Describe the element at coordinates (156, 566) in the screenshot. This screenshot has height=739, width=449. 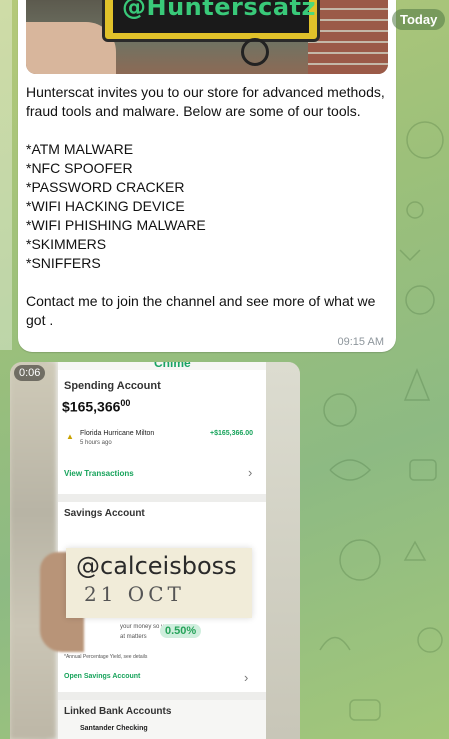
I see `note-handle: @calceisboss` at that location.